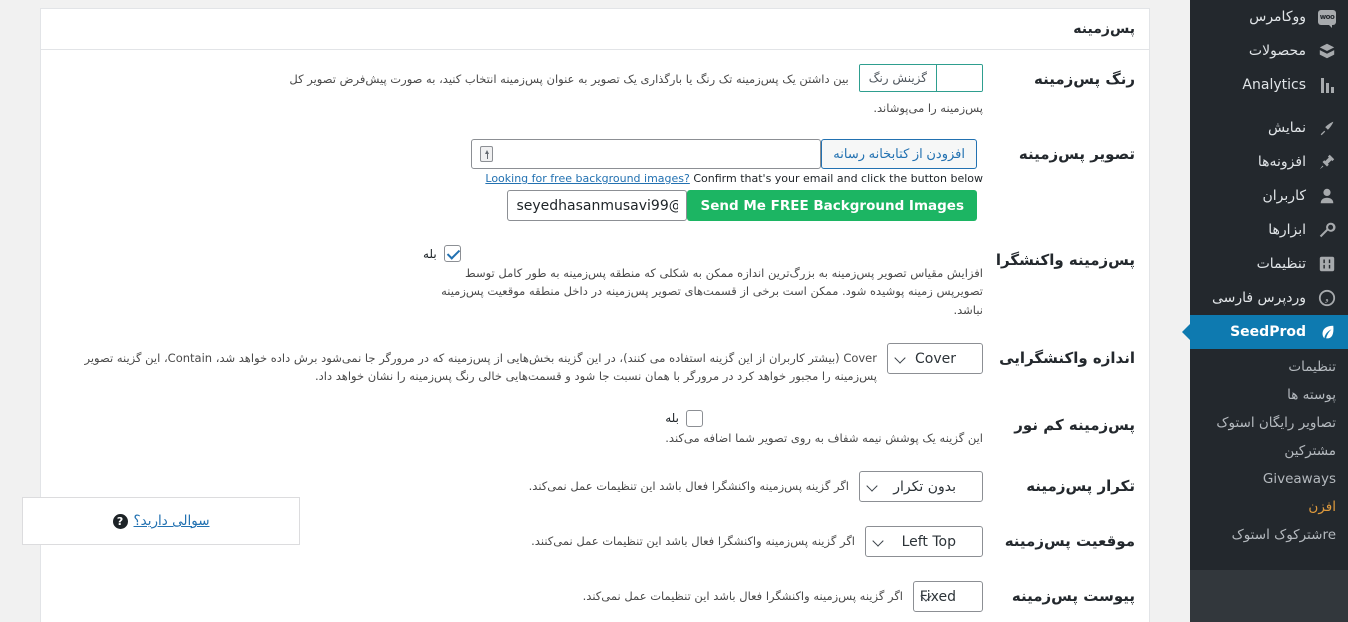 Image resolution: width=1348 pixels, height=622 pixels. Describe the element at coordinates (1268, 332) in the screenshot. I see `sidebar-item-label: SeedProd` at that location.